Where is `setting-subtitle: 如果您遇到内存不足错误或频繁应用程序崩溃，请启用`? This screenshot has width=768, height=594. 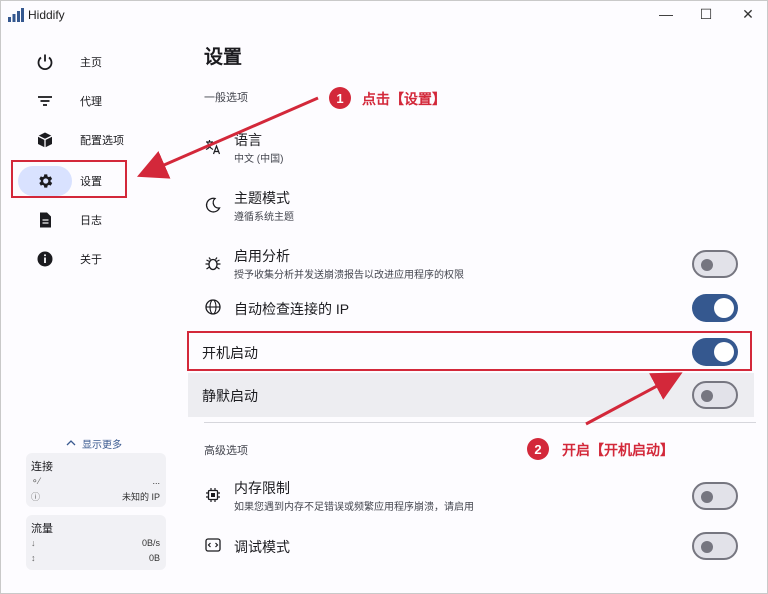
setting-subtitle: 如果您遇到内存不足错误或频繁应用程序崩溃，请启用 is located at coordinates (354, 507).